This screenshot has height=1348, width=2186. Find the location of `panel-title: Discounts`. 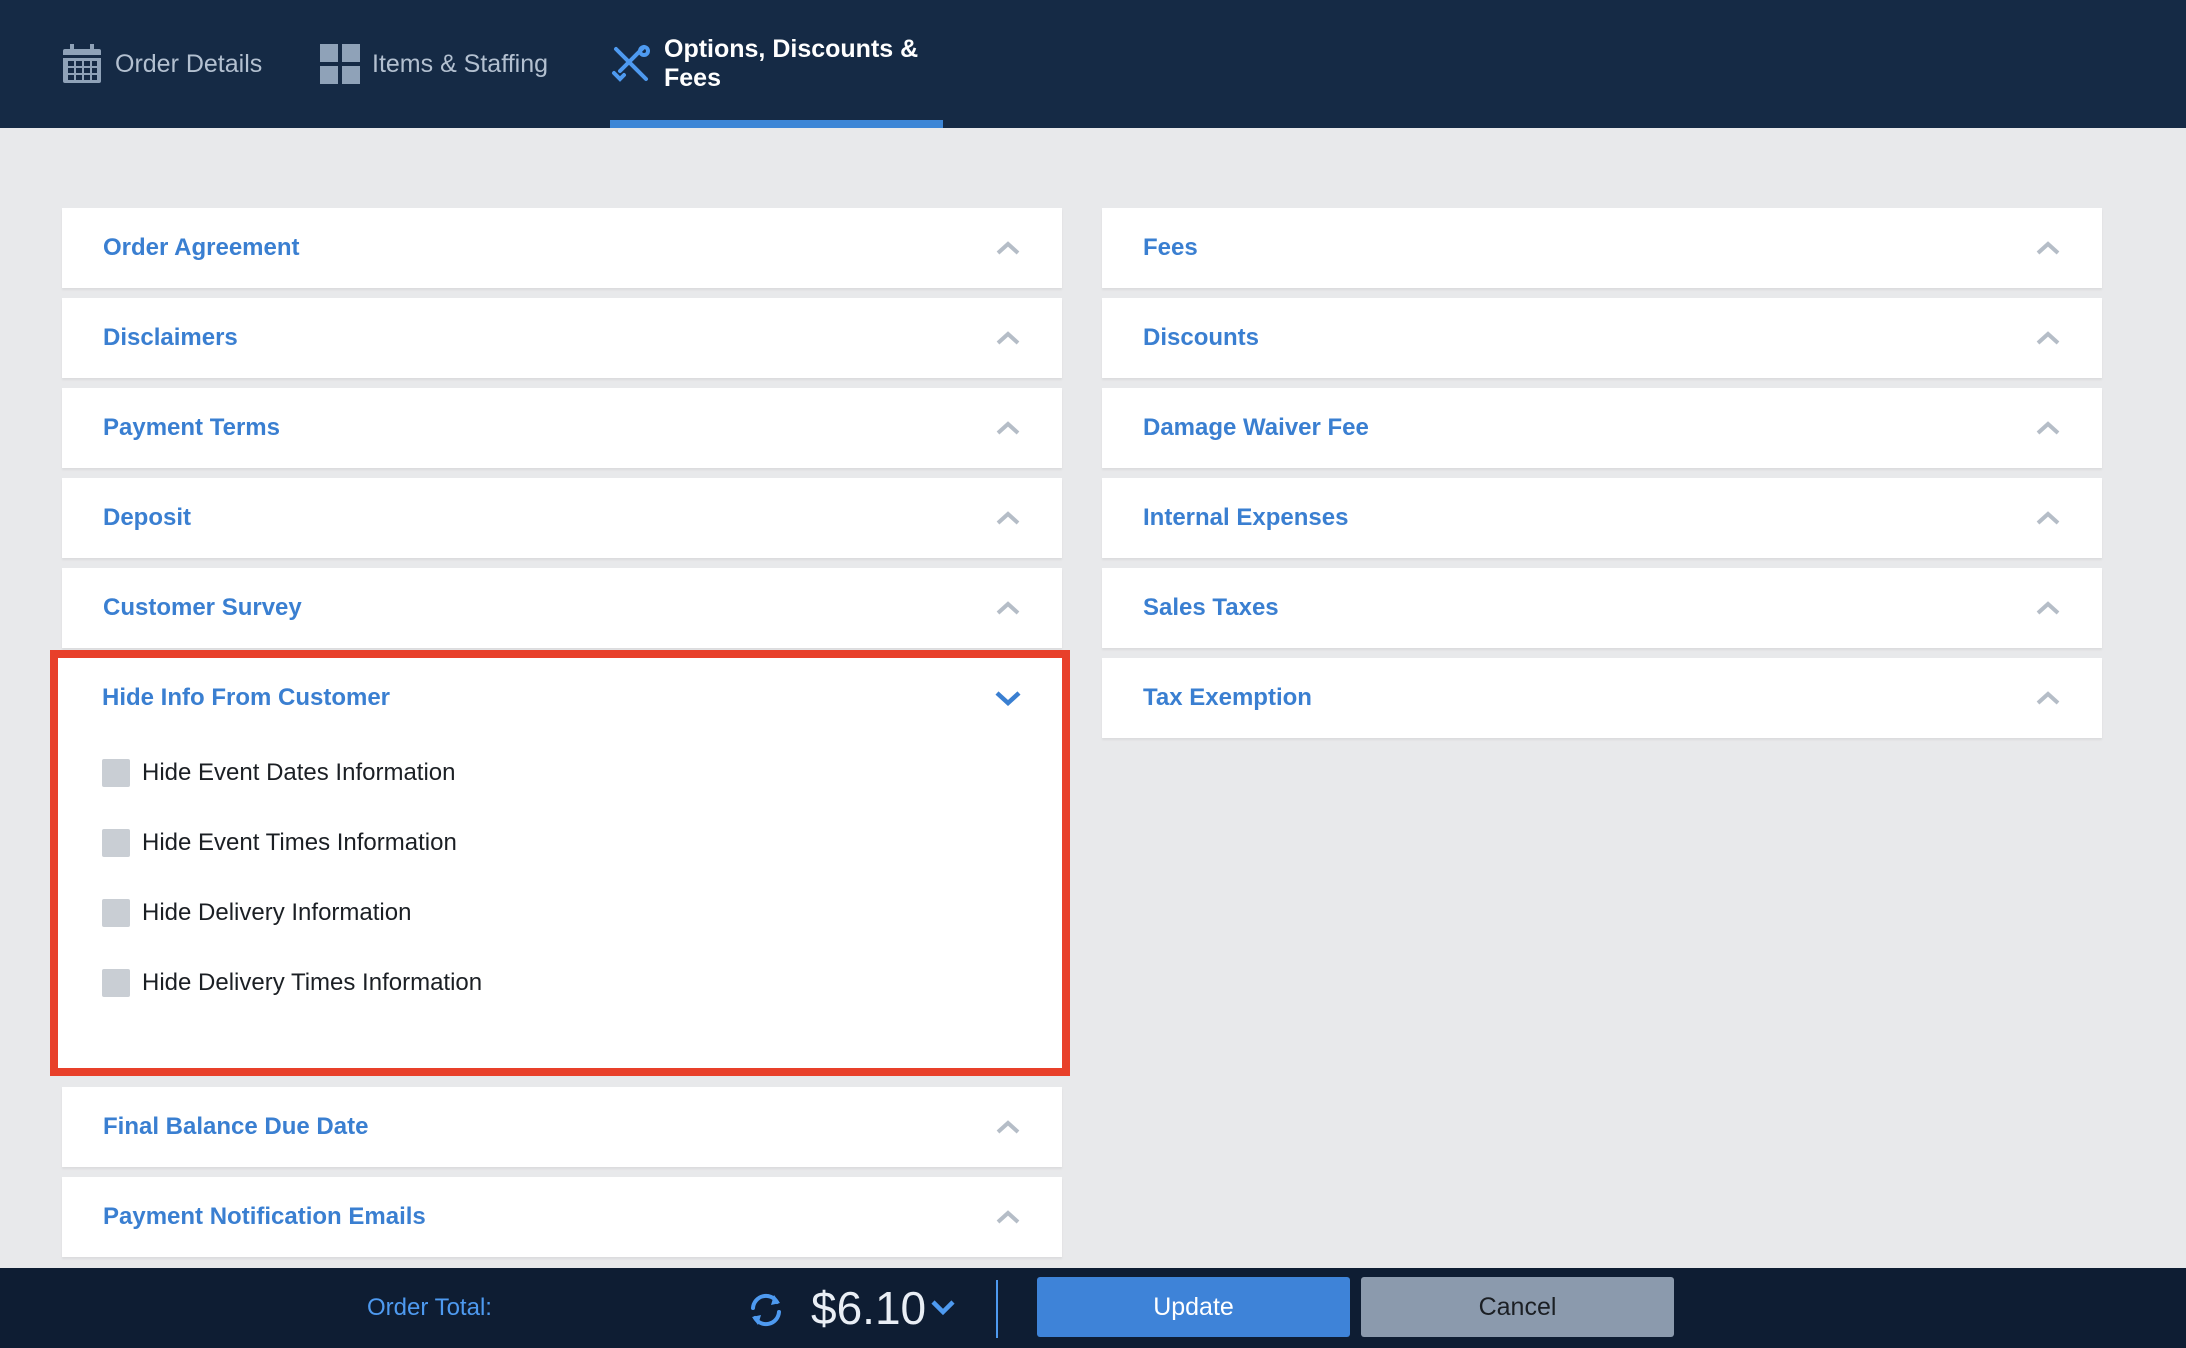

panel-title: Discounts is located at coordinates (1201, 337).